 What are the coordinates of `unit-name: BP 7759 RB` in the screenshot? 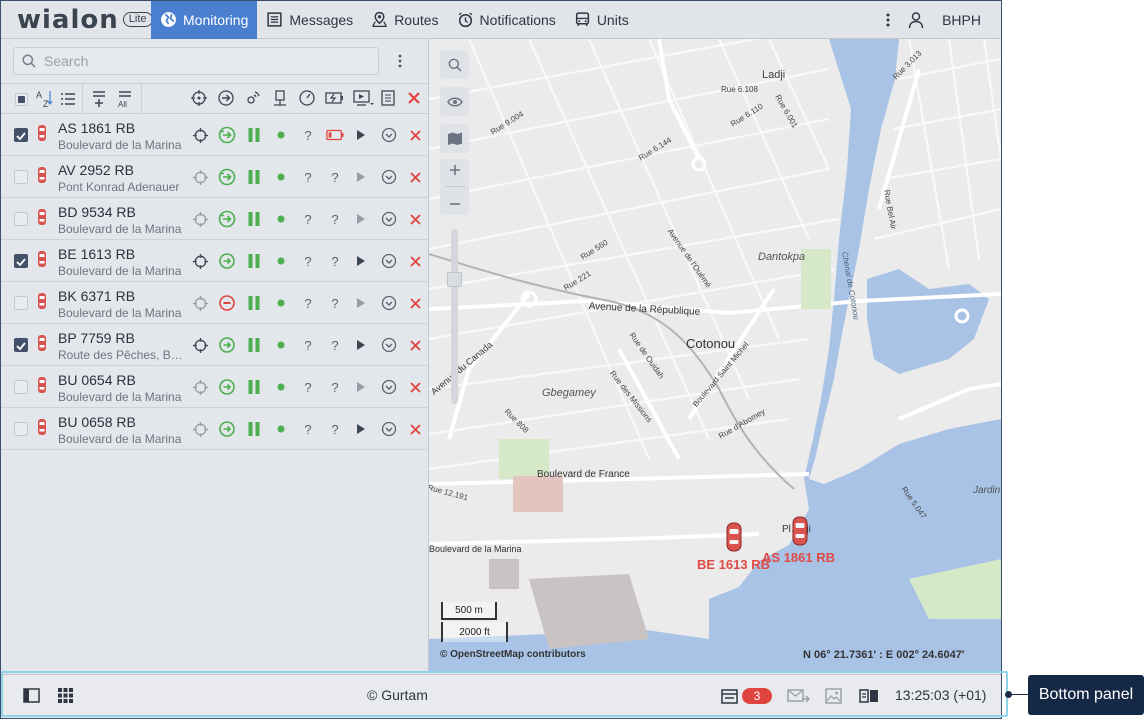 It's located at (96, 338).